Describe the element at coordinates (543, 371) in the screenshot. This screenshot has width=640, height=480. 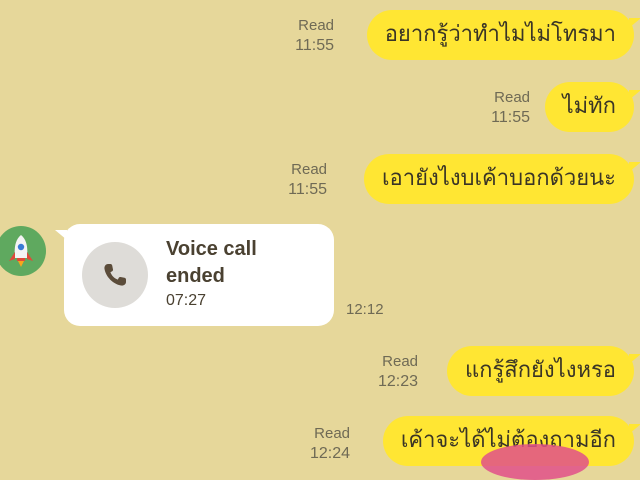
I see `outgoing-message-bubble: แกรู้สึกยังไงหรอ` at that location.